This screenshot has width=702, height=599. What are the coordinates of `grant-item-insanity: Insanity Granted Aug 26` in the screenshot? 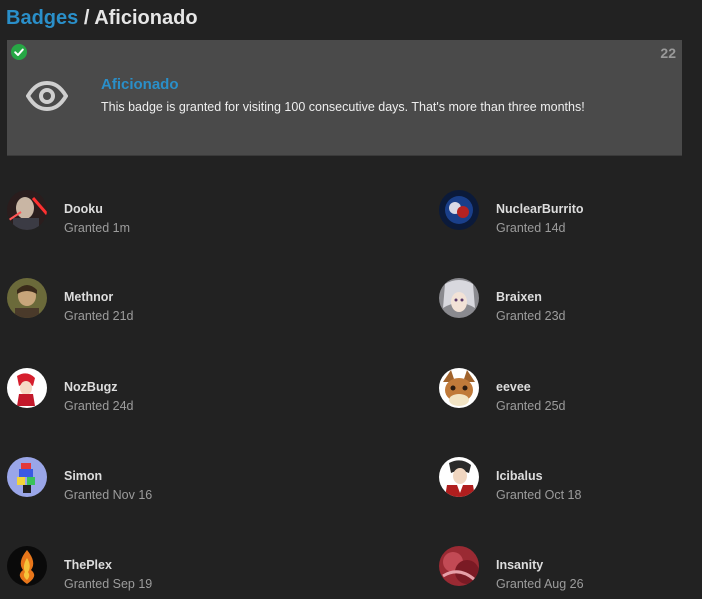 It's located at (564, 571).